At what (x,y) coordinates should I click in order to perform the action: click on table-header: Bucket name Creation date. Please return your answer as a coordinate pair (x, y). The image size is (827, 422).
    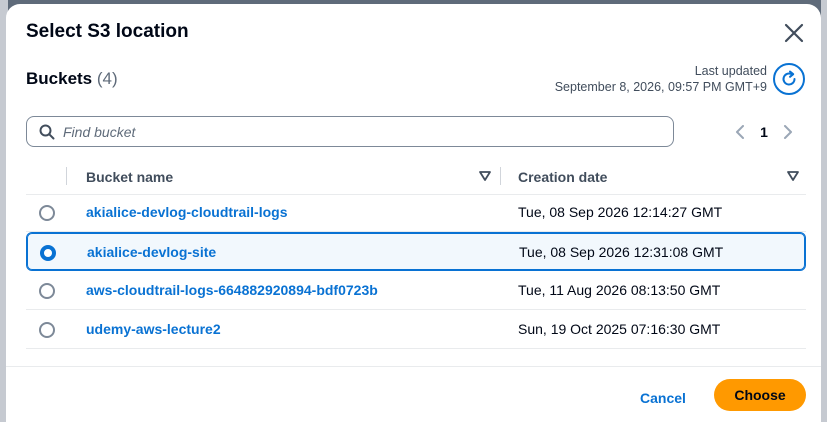
    Looking at the image, I should click on (416, 177).